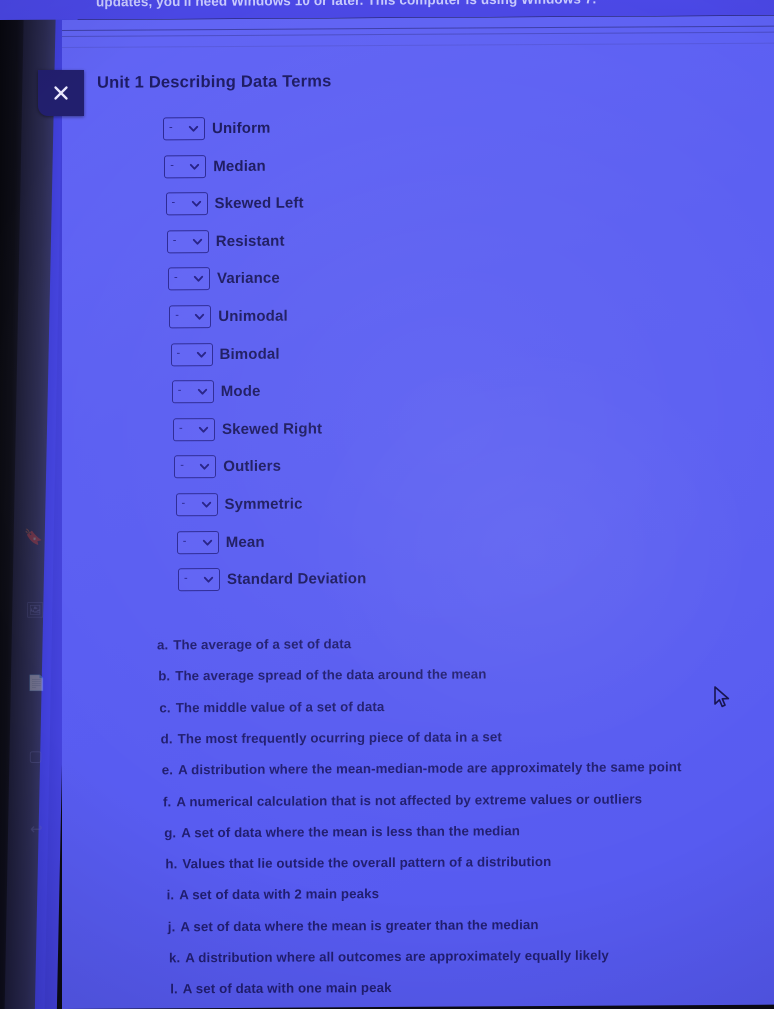  I want to click on term-label: Mode, so click(240, 391).